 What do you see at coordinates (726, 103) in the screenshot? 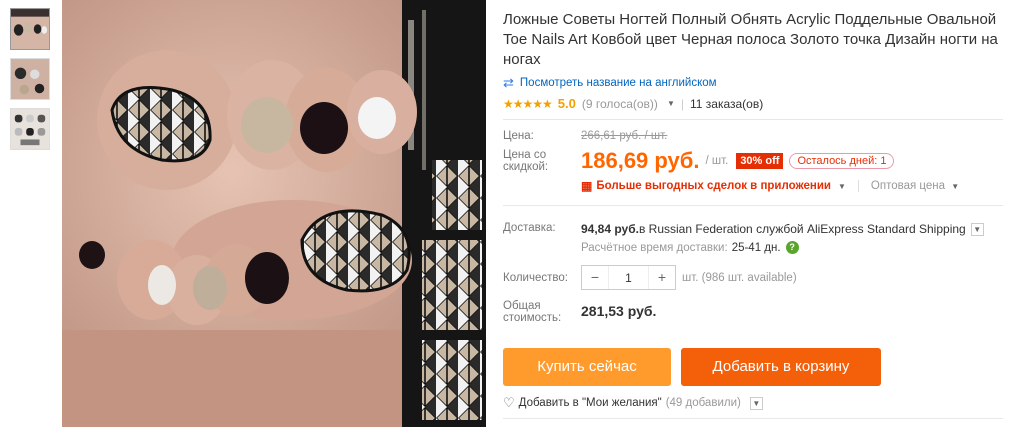
I see `orders-count: 11 заказа(ов)` at bounding box center [726, 103].